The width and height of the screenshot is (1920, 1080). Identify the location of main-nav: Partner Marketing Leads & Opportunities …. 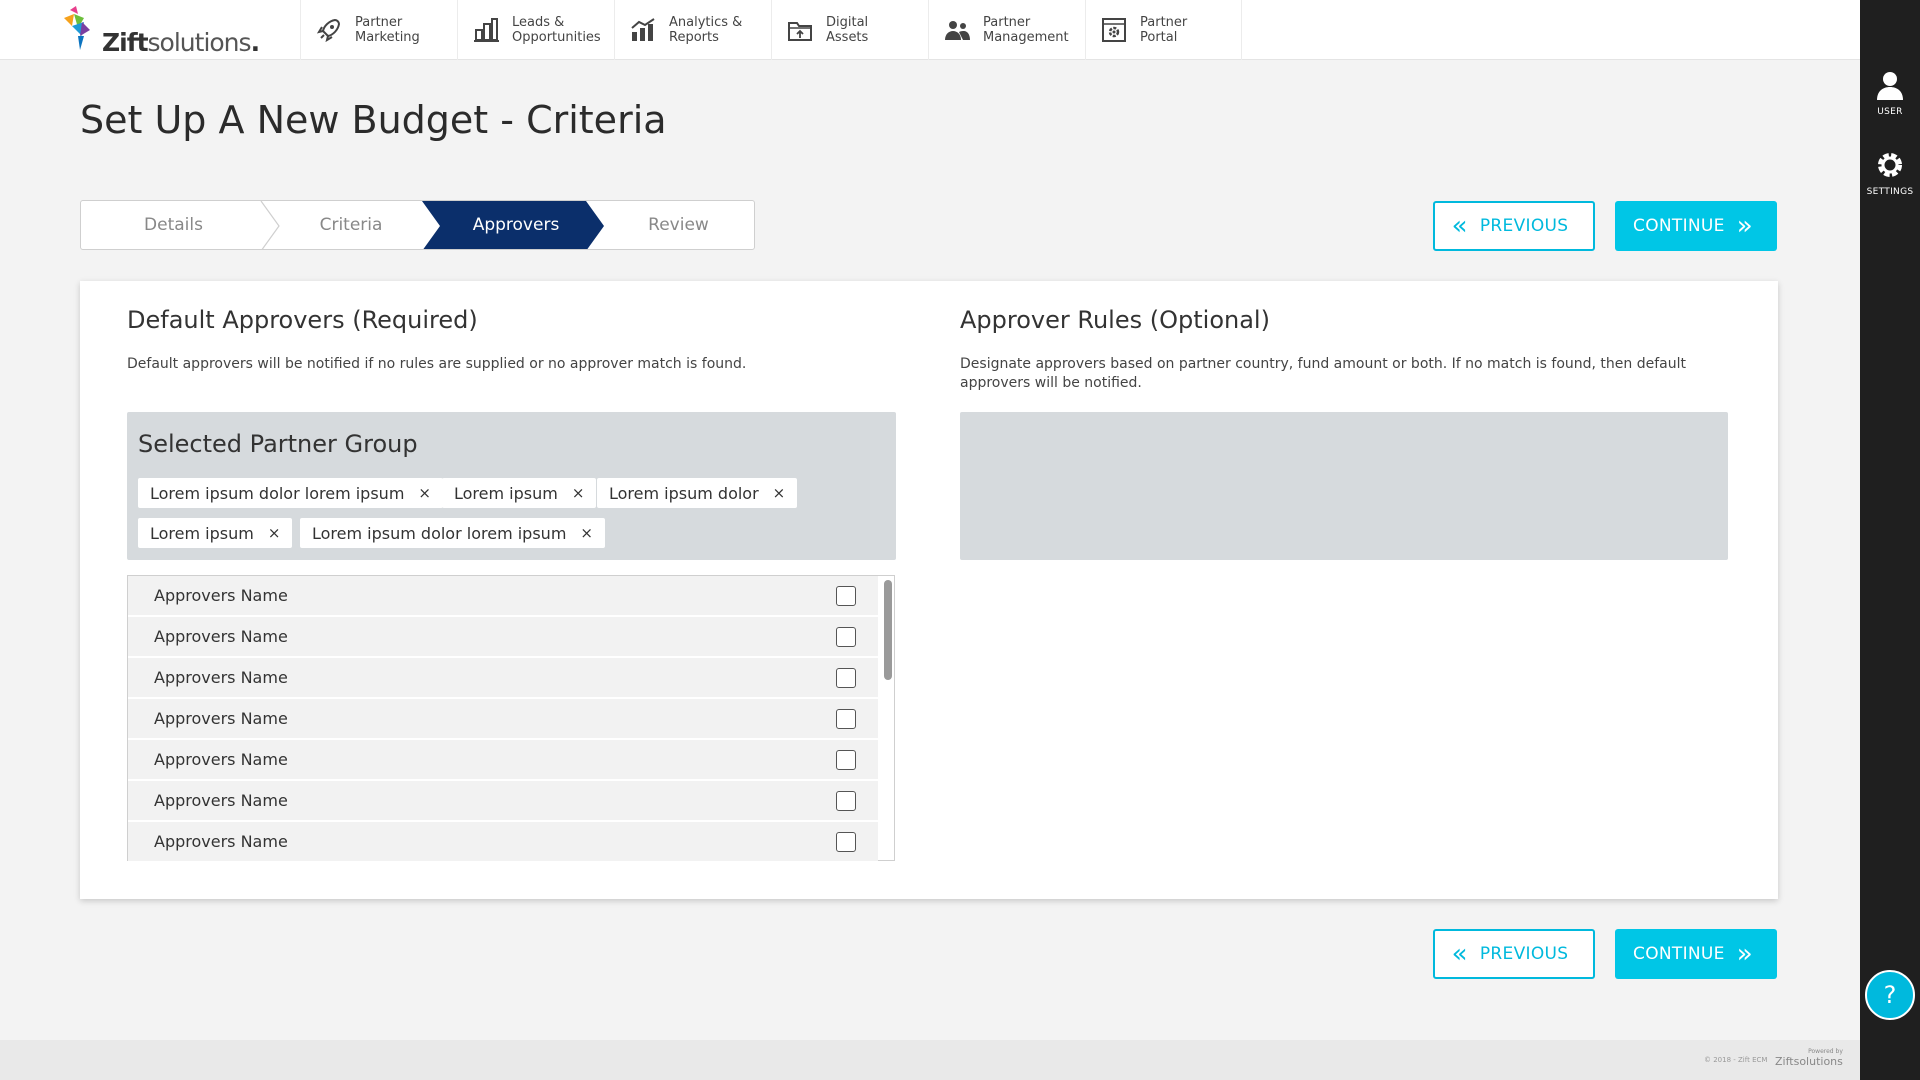
(771, 30).